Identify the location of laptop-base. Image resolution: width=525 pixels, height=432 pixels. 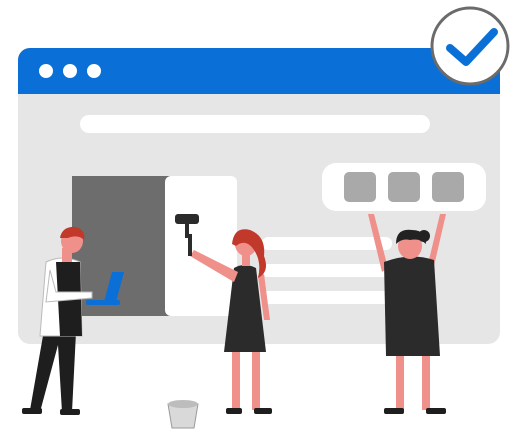
(103, 302).